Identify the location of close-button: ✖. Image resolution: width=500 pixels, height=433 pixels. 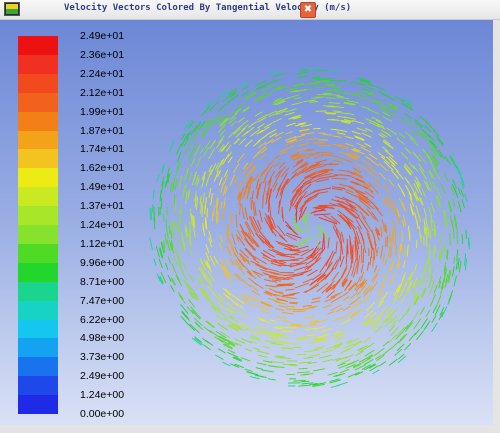
(308, 10).